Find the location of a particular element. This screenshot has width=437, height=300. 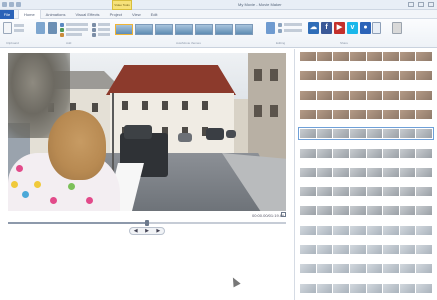

child-head is located at coordinates (77, 145).